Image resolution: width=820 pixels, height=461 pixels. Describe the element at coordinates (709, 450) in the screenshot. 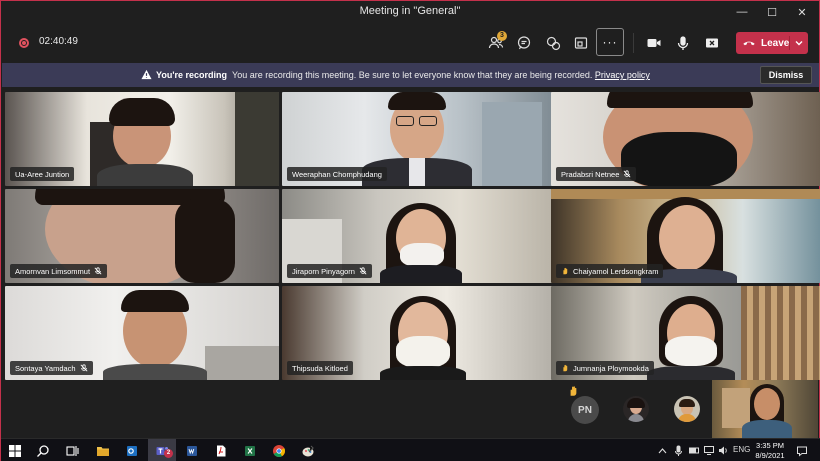

I see `network-icon` at that location.